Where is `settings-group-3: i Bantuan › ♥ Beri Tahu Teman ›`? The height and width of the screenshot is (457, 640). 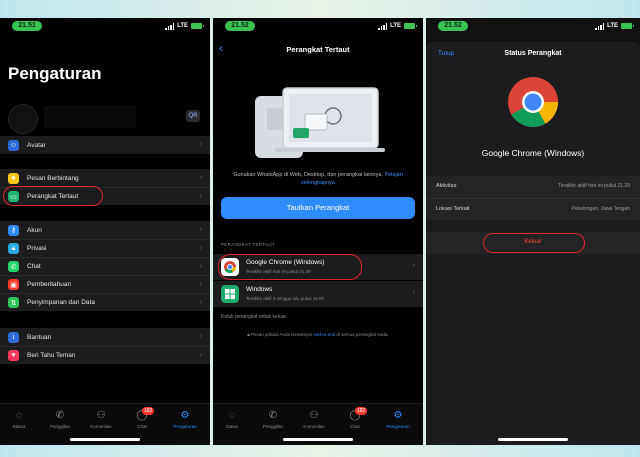 settings-group-3: i Bantuan › ♥ Beri Tahu Teman › is located at coordinates (105, 346).